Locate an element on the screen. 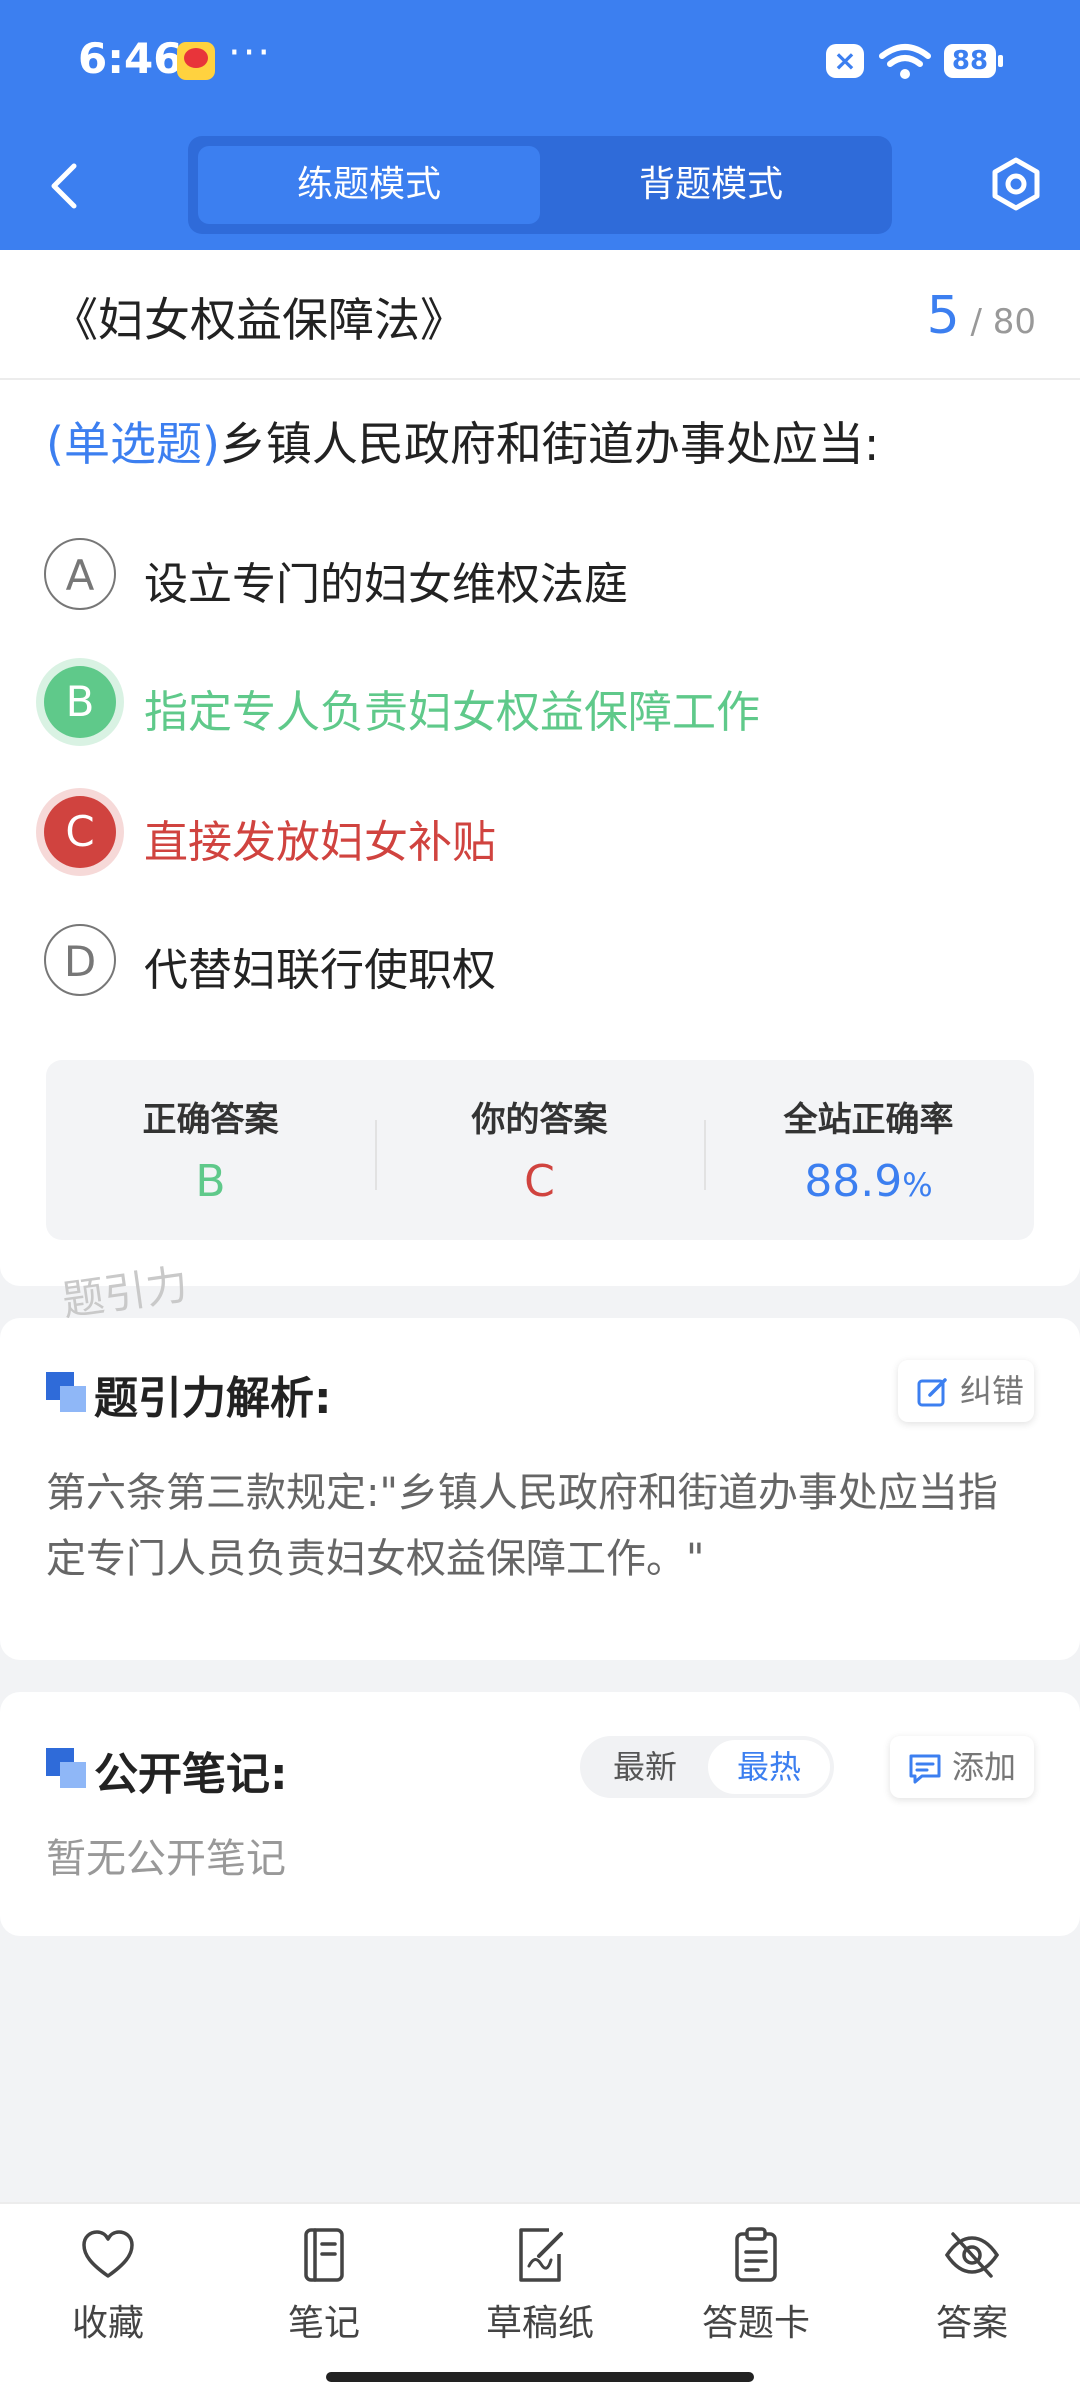  heart-icon is located at coordinates (108, 2254).